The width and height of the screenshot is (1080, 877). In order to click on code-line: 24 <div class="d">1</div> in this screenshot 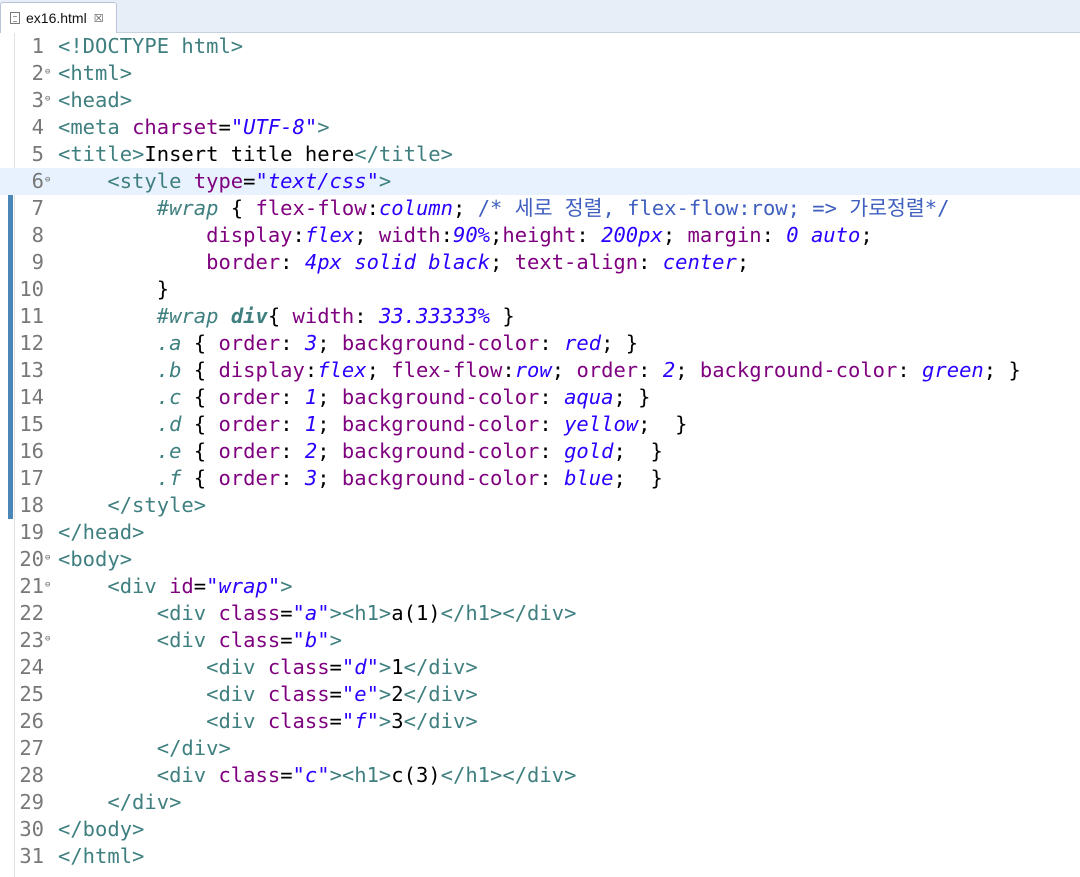, I will do `click(540, 667)`.